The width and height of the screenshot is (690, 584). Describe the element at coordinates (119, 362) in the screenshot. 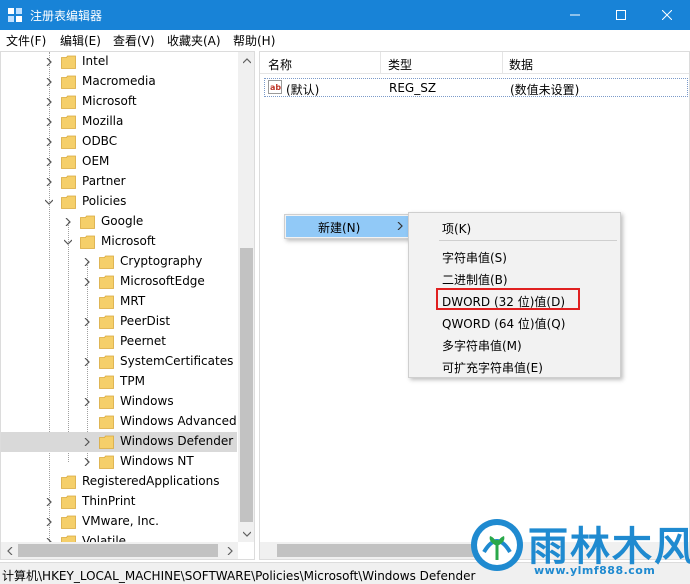

I see `tree-item: SystemCertificates` at that location.